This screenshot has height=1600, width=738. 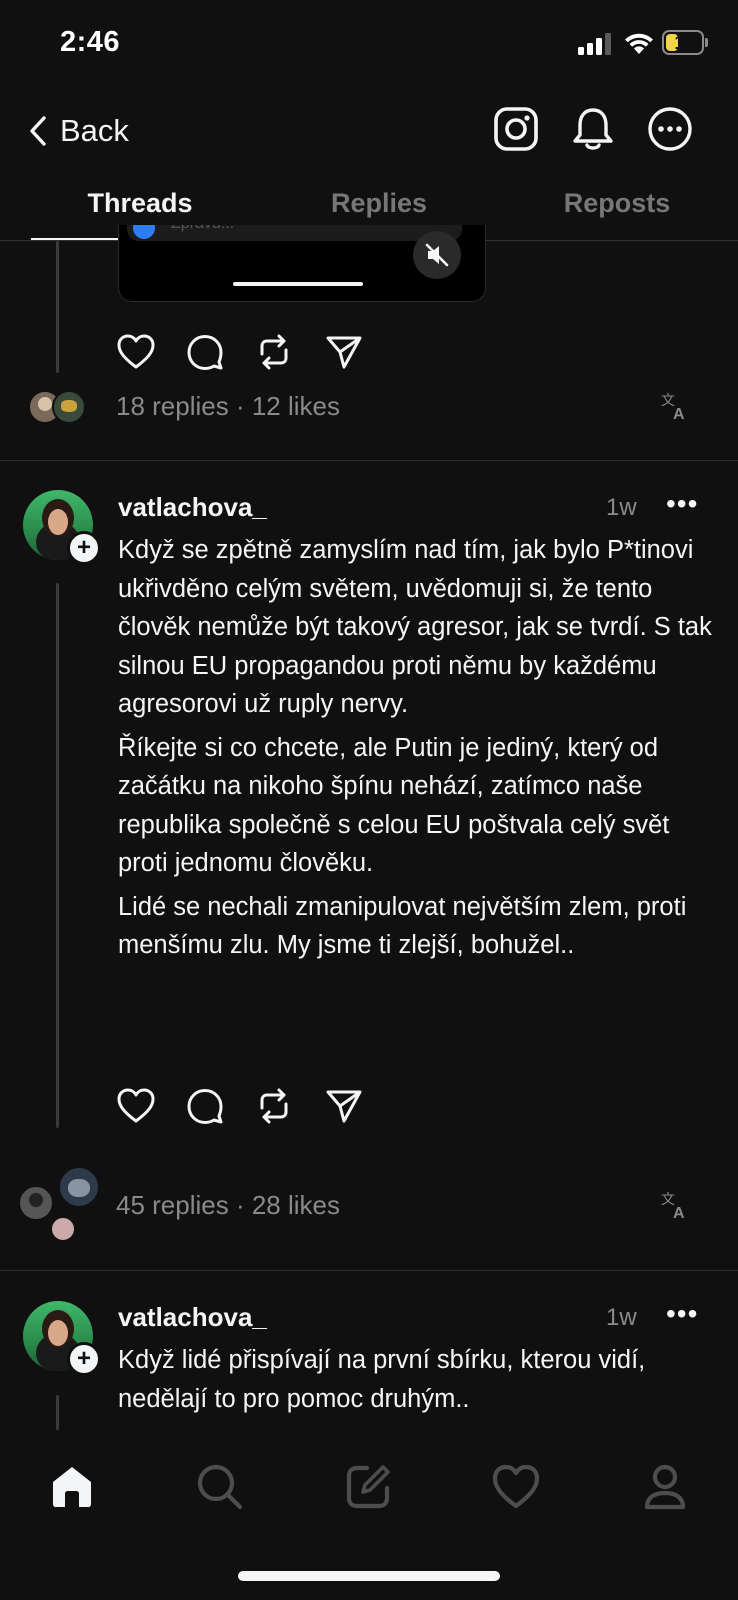 What do you see at coordinates (90, 42) in the screenshot?
I see `status-time: 2:46` at bounding box center [90, 42].